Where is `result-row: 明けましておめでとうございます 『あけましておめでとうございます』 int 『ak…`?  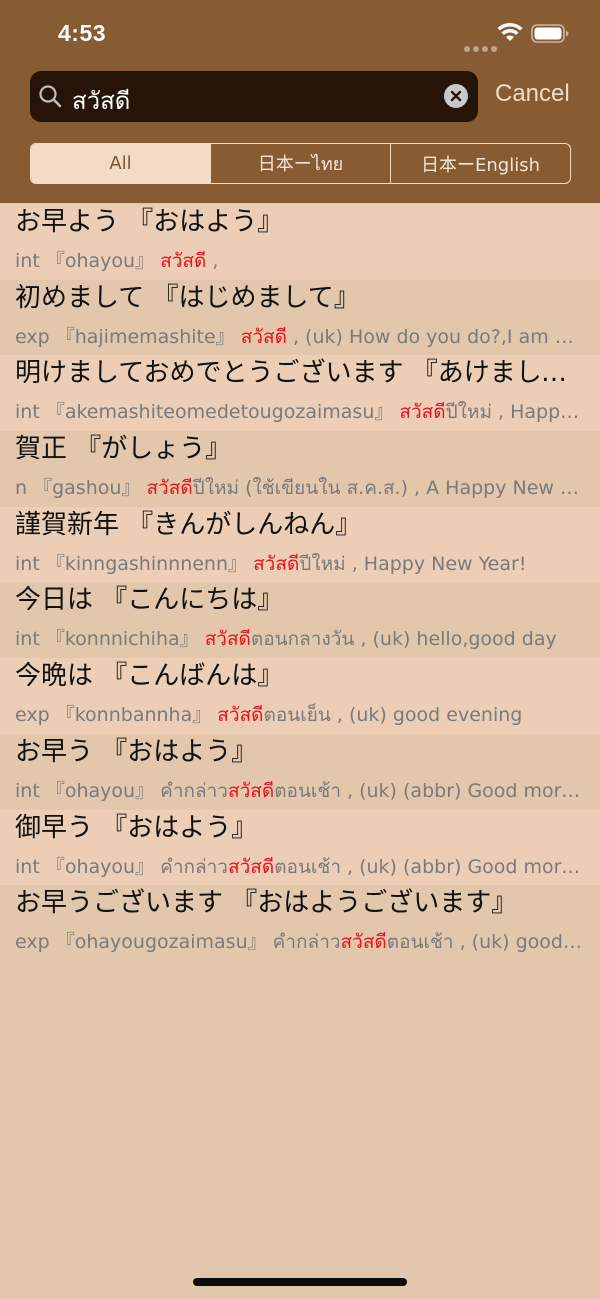
result-row: 明けましておめでとうございます 『あけましておめでとうございます』 int 『ak… is located at coordinates (300, 393).